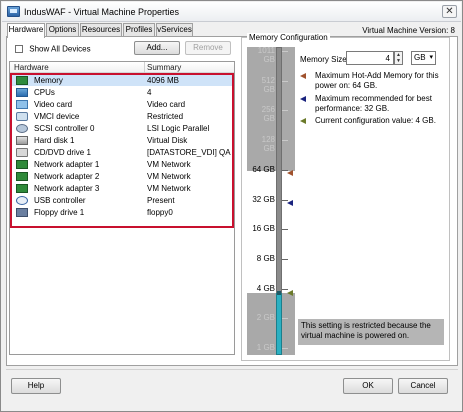 This screenshot has height=412, width=463. I want to click on show-all-devices-checkbox, so click(19, 48).